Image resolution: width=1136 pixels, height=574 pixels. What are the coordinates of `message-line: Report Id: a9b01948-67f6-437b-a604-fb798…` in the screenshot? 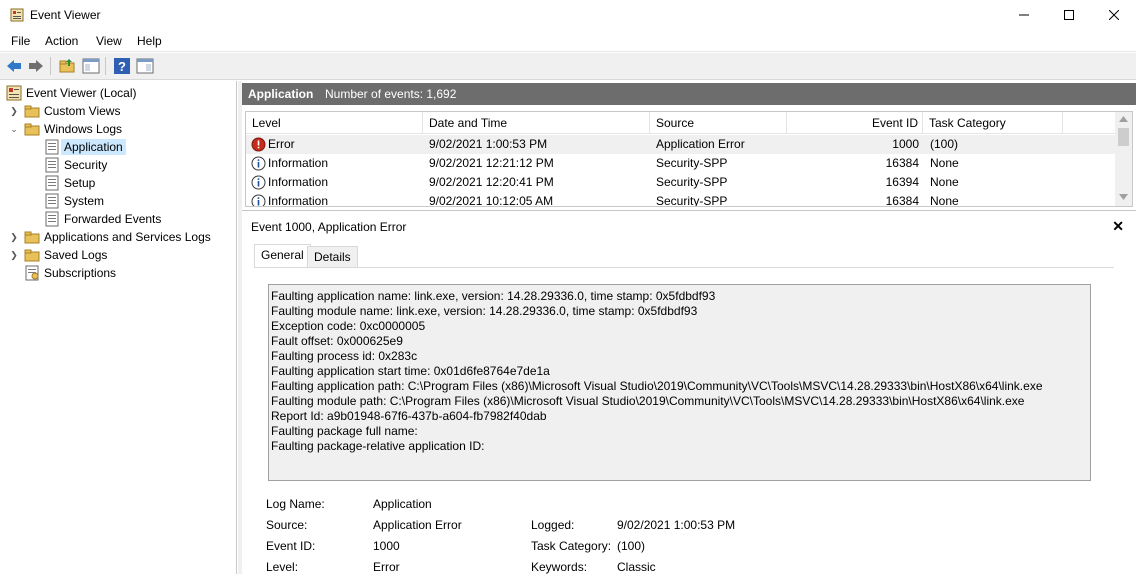 It's located at (409, 416).